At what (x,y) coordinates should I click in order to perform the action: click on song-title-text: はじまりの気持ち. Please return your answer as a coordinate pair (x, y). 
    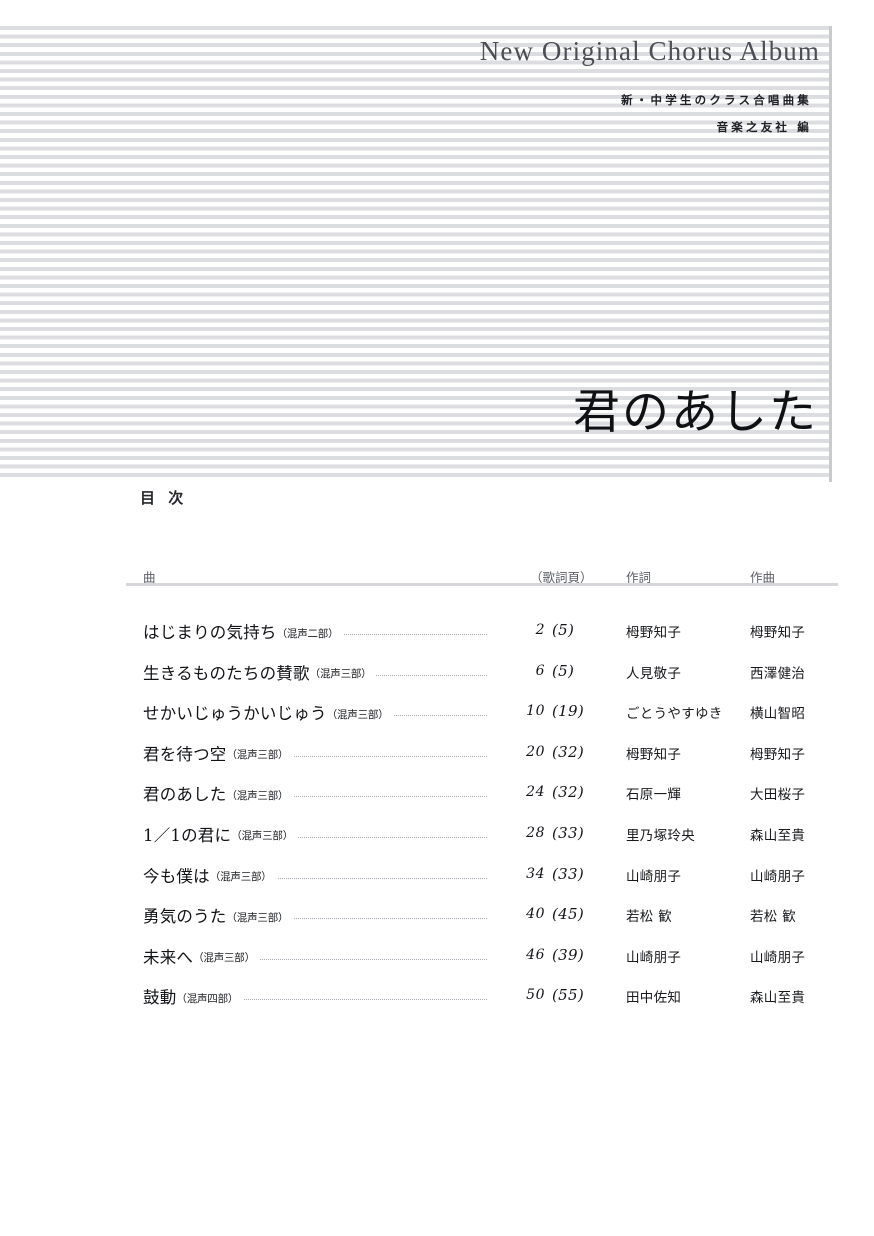
    Looking at the image, I should click on (210, 632).